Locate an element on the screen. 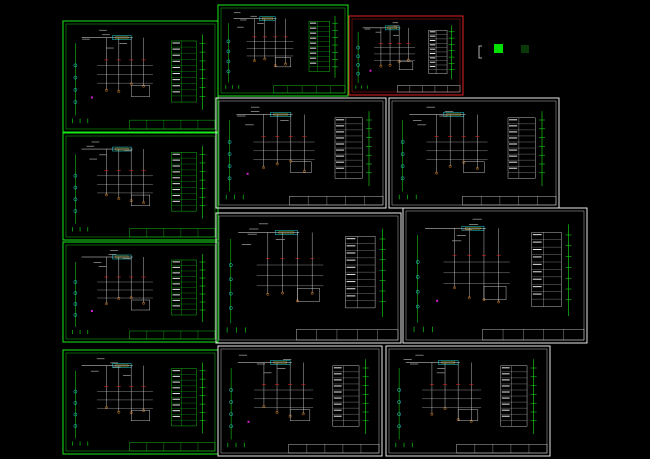 This screenshot has height=459, width=650. legend-swatch-bright is located at coordinates (498, 48).